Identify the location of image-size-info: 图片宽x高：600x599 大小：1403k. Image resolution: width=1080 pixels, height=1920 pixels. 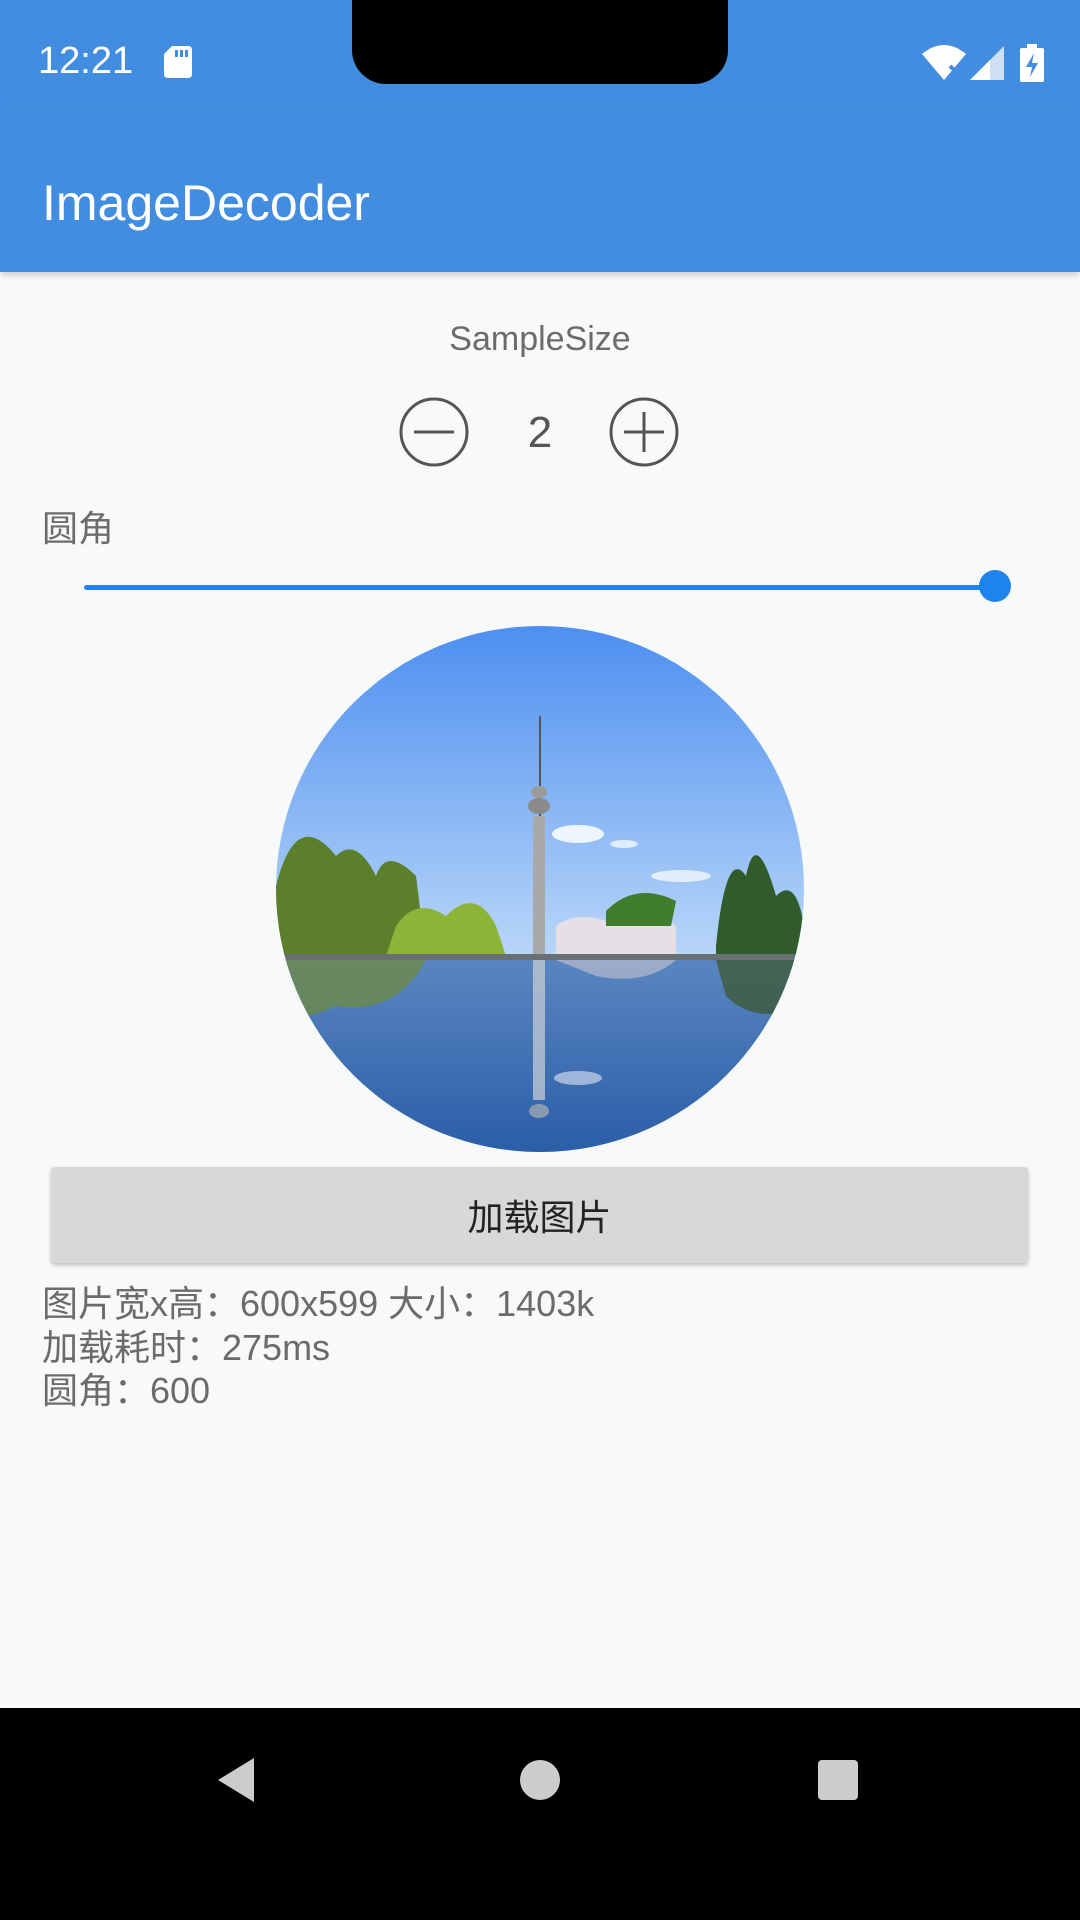
(318, 1303).